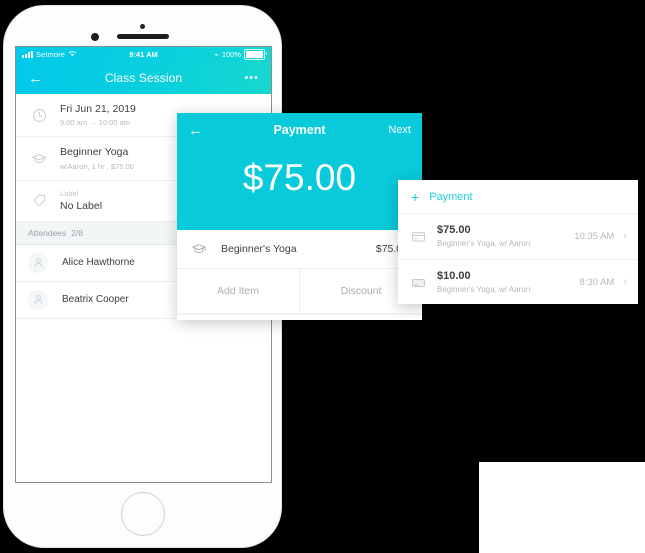  What do you see at coordinates (238, 291) in the screenshot?
I see `add-item-button: Add Item` at bounding box center [238, 291].